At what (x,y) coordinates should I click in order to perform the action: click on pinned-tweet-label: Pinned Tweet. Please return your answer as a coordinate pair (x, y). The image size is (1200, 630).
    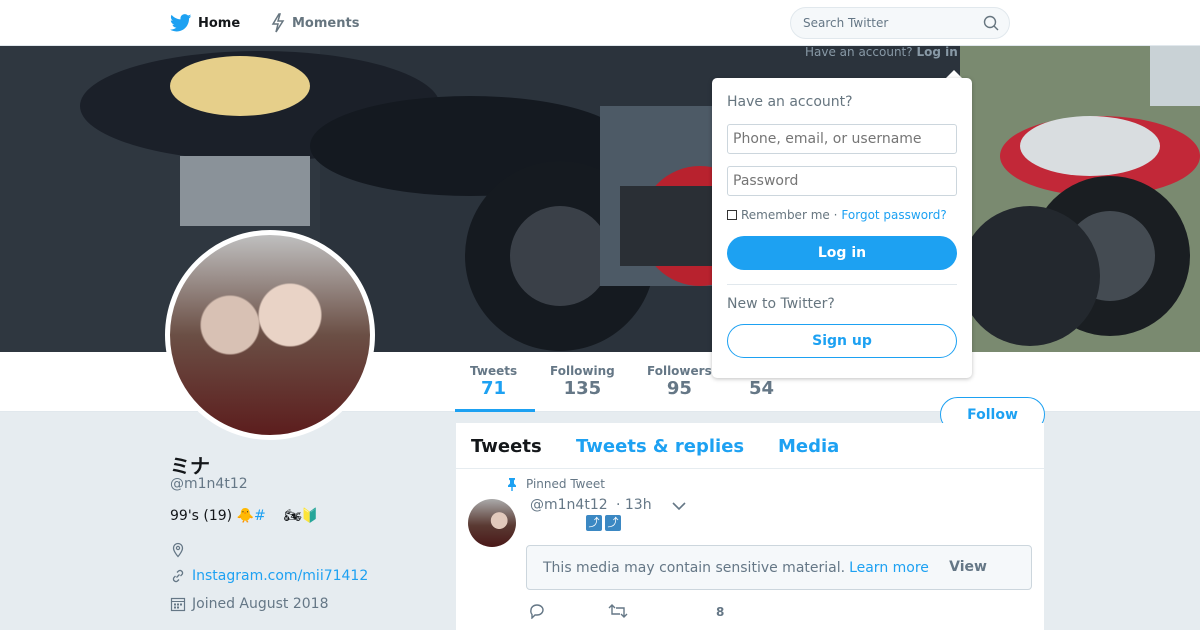
    Looking at the image, I should click on (555, 484).